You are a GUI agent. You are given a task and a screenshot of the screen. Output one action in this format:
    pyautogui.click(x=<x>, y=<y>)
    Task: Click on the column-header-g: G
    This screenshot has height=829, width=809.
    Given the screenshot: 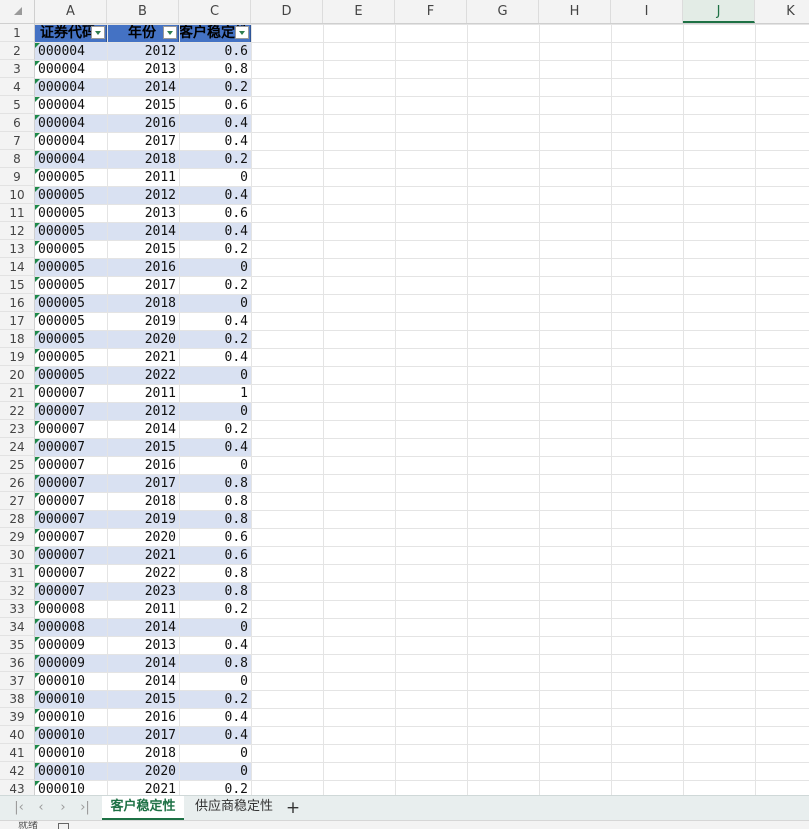 What is the action you would take?
    pyautogui.click(x=503, y=11)
    